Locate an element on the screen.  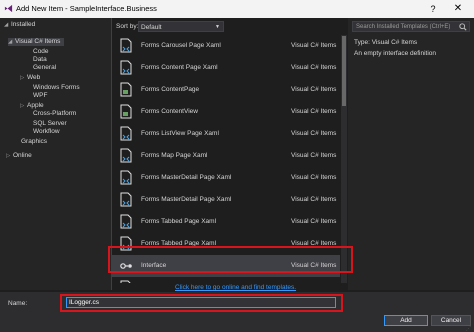
tree-item: General is located at coordinates (41, 68).